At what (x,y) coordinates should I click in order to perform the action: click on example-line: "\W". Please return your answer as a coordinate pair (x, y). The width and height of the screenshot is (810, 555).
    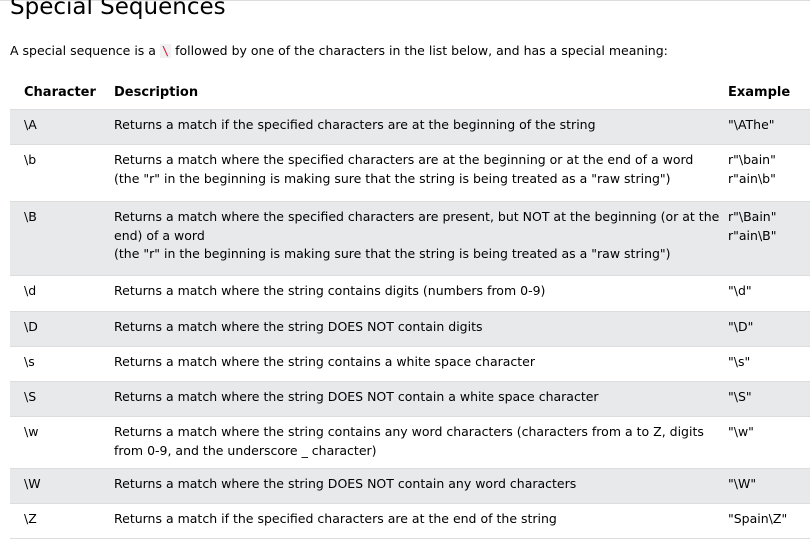
    Looking at the image, I should click on (742, 483).